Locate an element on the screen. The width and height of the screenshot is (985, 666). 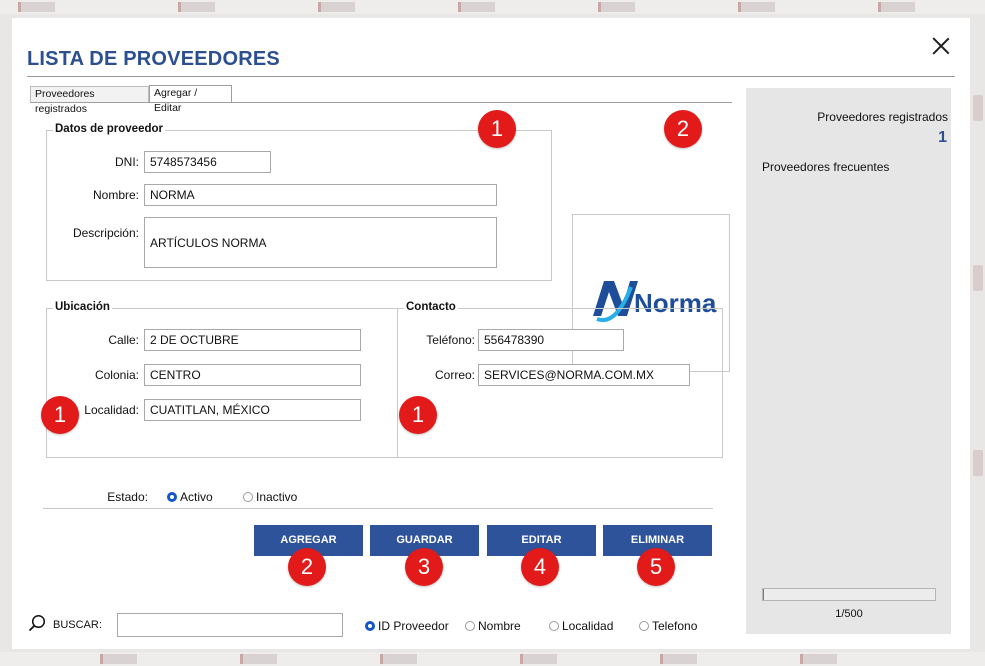
search-option-id: ID Proveedor is located at coordinates (407, 626).